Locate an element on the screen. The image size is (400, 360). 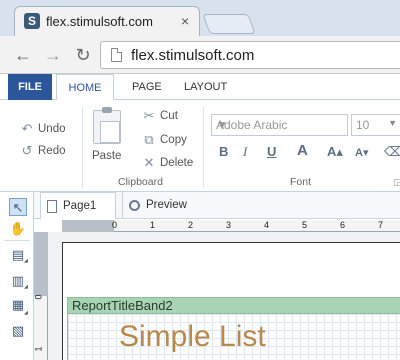
clipboard-group-label: Clipboard is located at coordinates (140, 182).